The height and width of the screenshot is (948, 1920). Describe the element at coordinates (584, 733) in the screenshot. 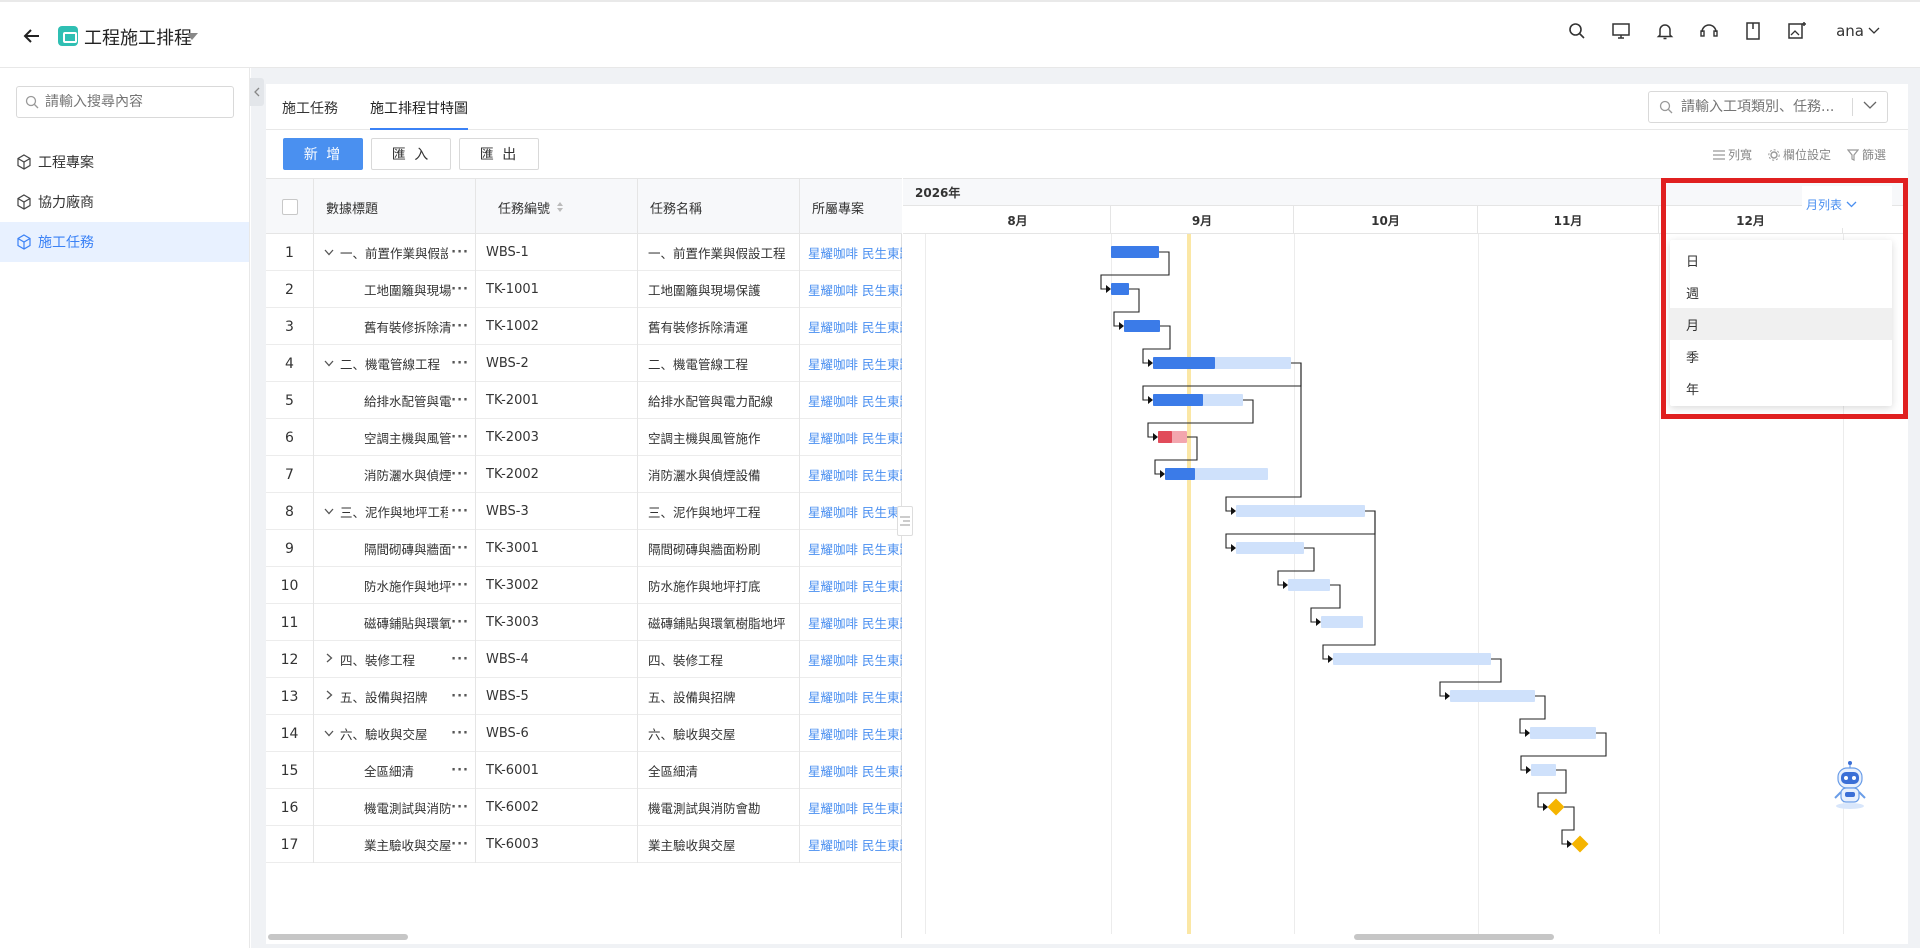

I see `table-row: 14 六、驗收與交屋 ··· WBS-6 六、驗收與交屋 星耀咖啡 民生東路店` at that location.